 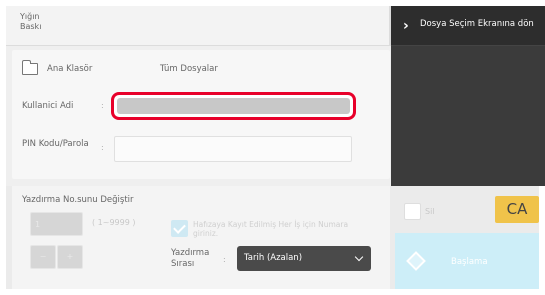 What do you see at coordinates (412, 211) in the screenshot?
I see `delete-checkbox` at bounding box center [412, 211].